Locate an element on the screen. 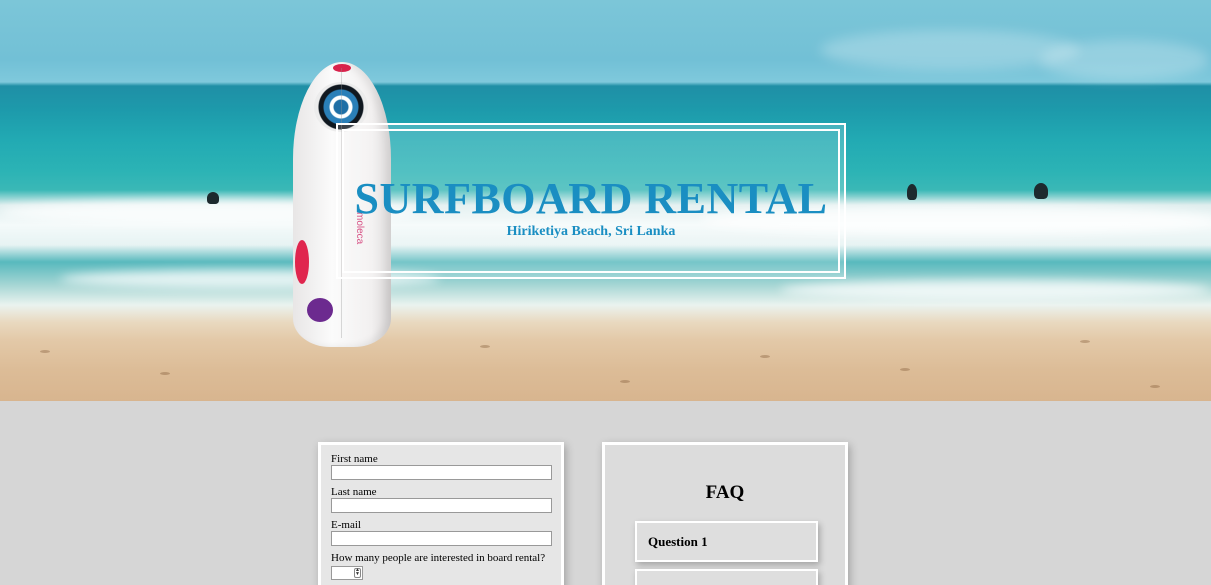  people-count-stepper: ▲ ▼ is located at coordinates (347, 573).